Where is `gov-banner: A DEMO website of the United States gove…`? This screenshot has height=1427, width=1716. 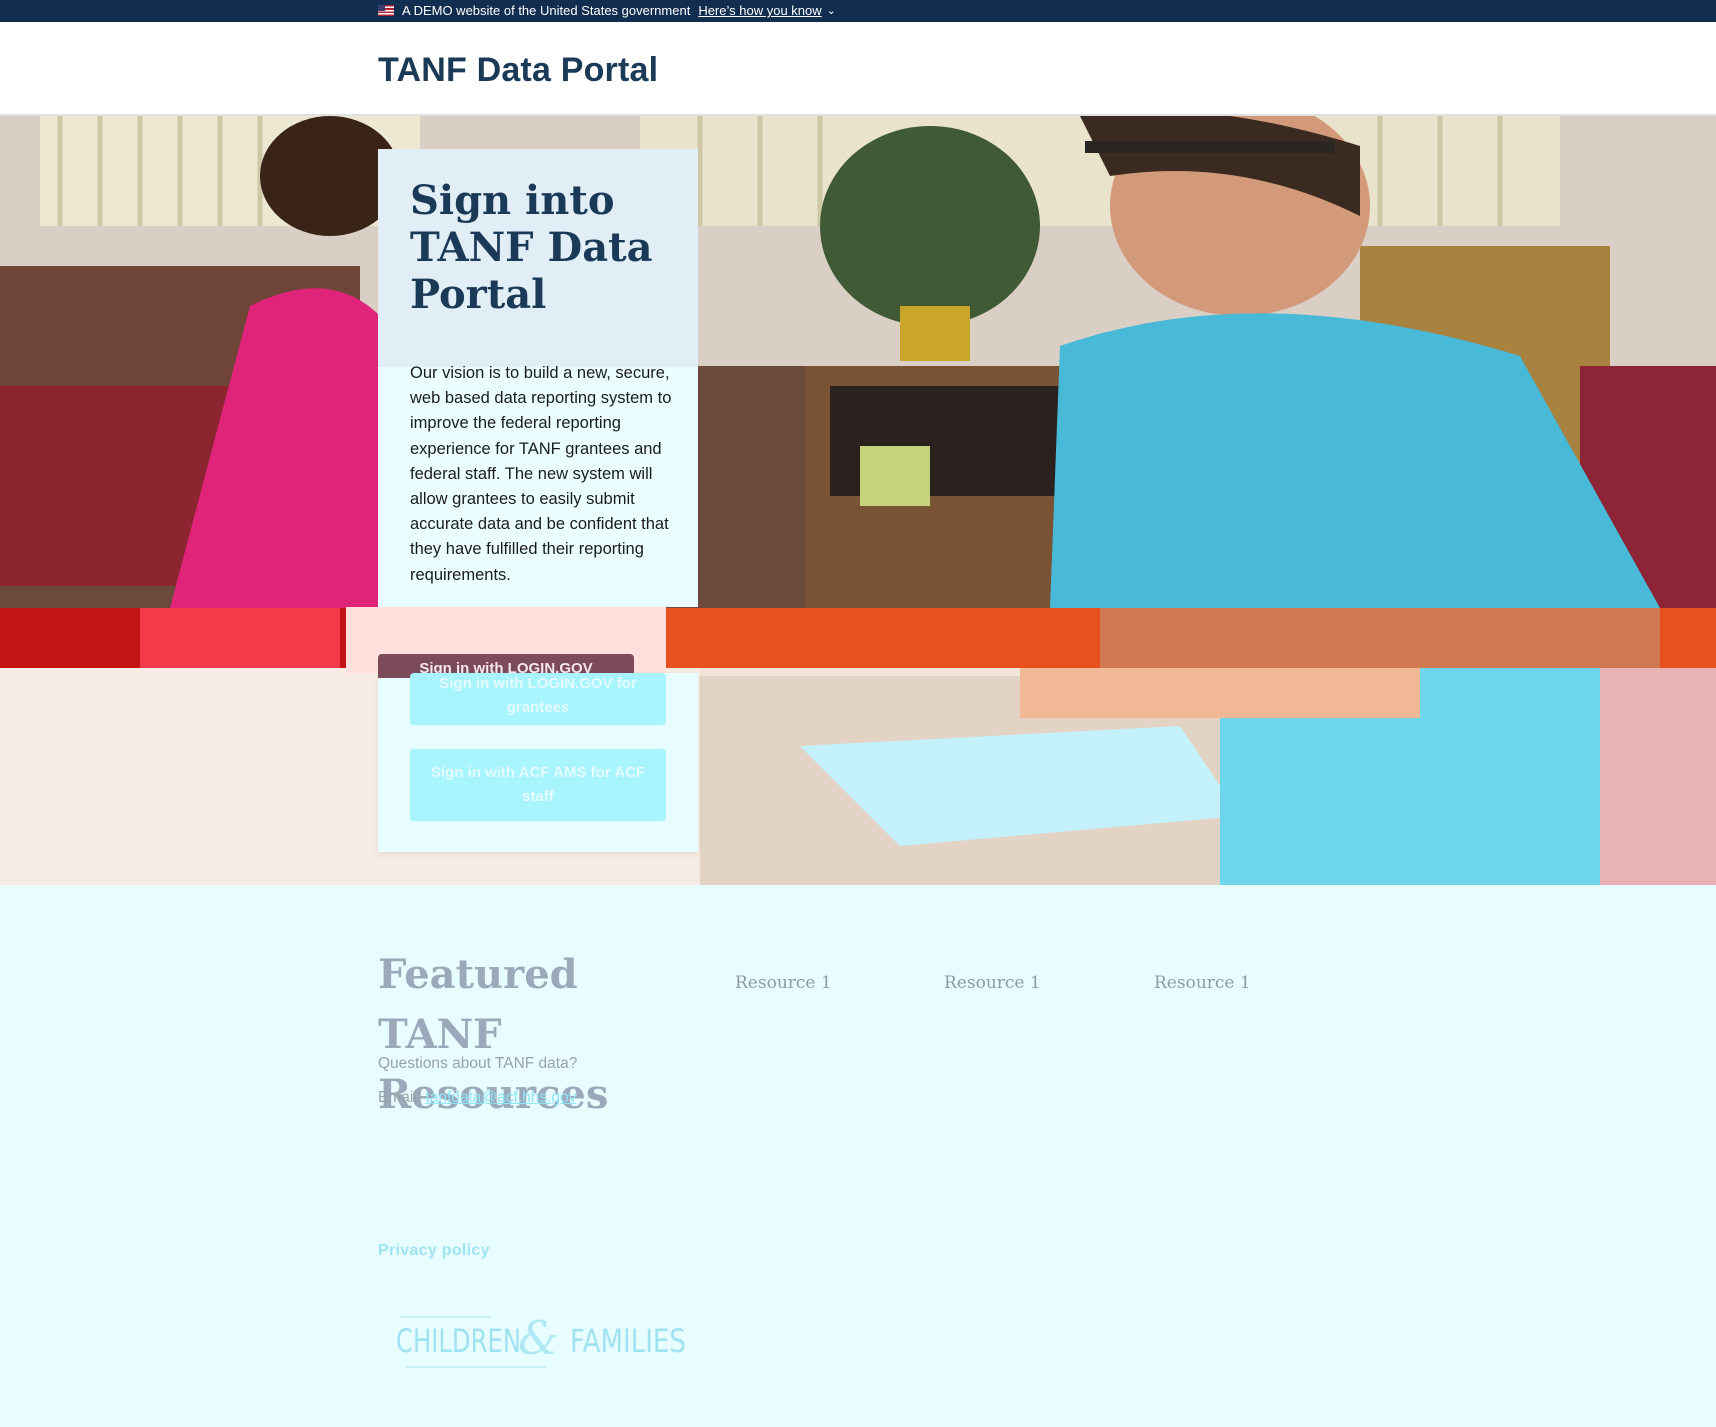
gov-banner: A DEMO website of the United States gove… is located at coordinates (858, 11).